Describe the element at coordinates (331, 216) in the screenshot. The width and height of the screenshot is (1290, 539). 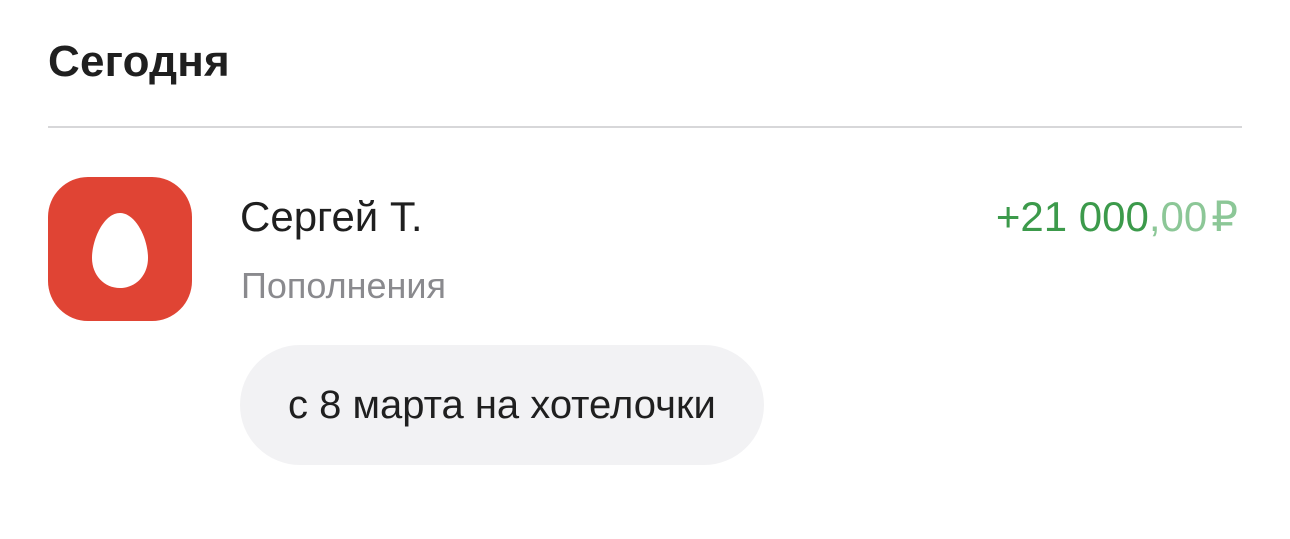
I see `payer-name: Сергей Т.` at that location.